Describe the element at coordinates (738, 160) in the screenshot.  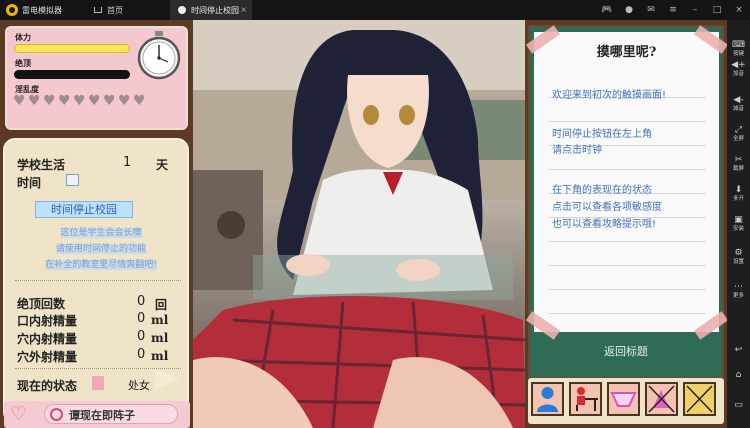
I see `sidebar-item-icon: ✂` at that location.